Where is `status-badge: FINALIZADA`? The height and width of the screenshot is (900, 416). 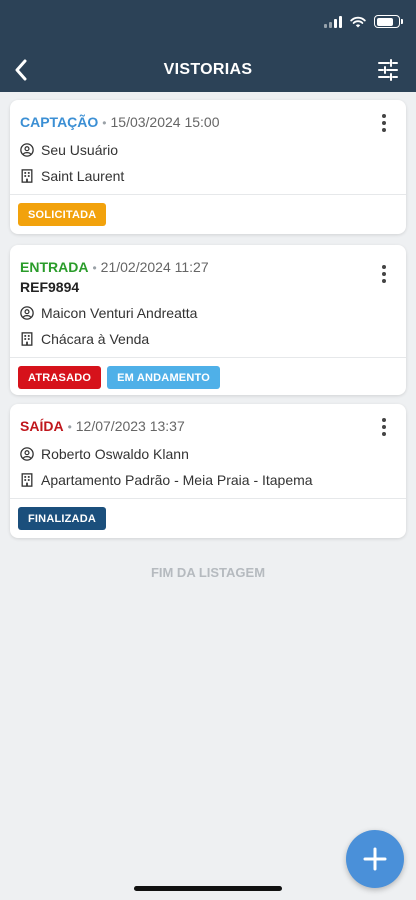
status-badge: FINALIZADA is located at coordinates (62, 518).